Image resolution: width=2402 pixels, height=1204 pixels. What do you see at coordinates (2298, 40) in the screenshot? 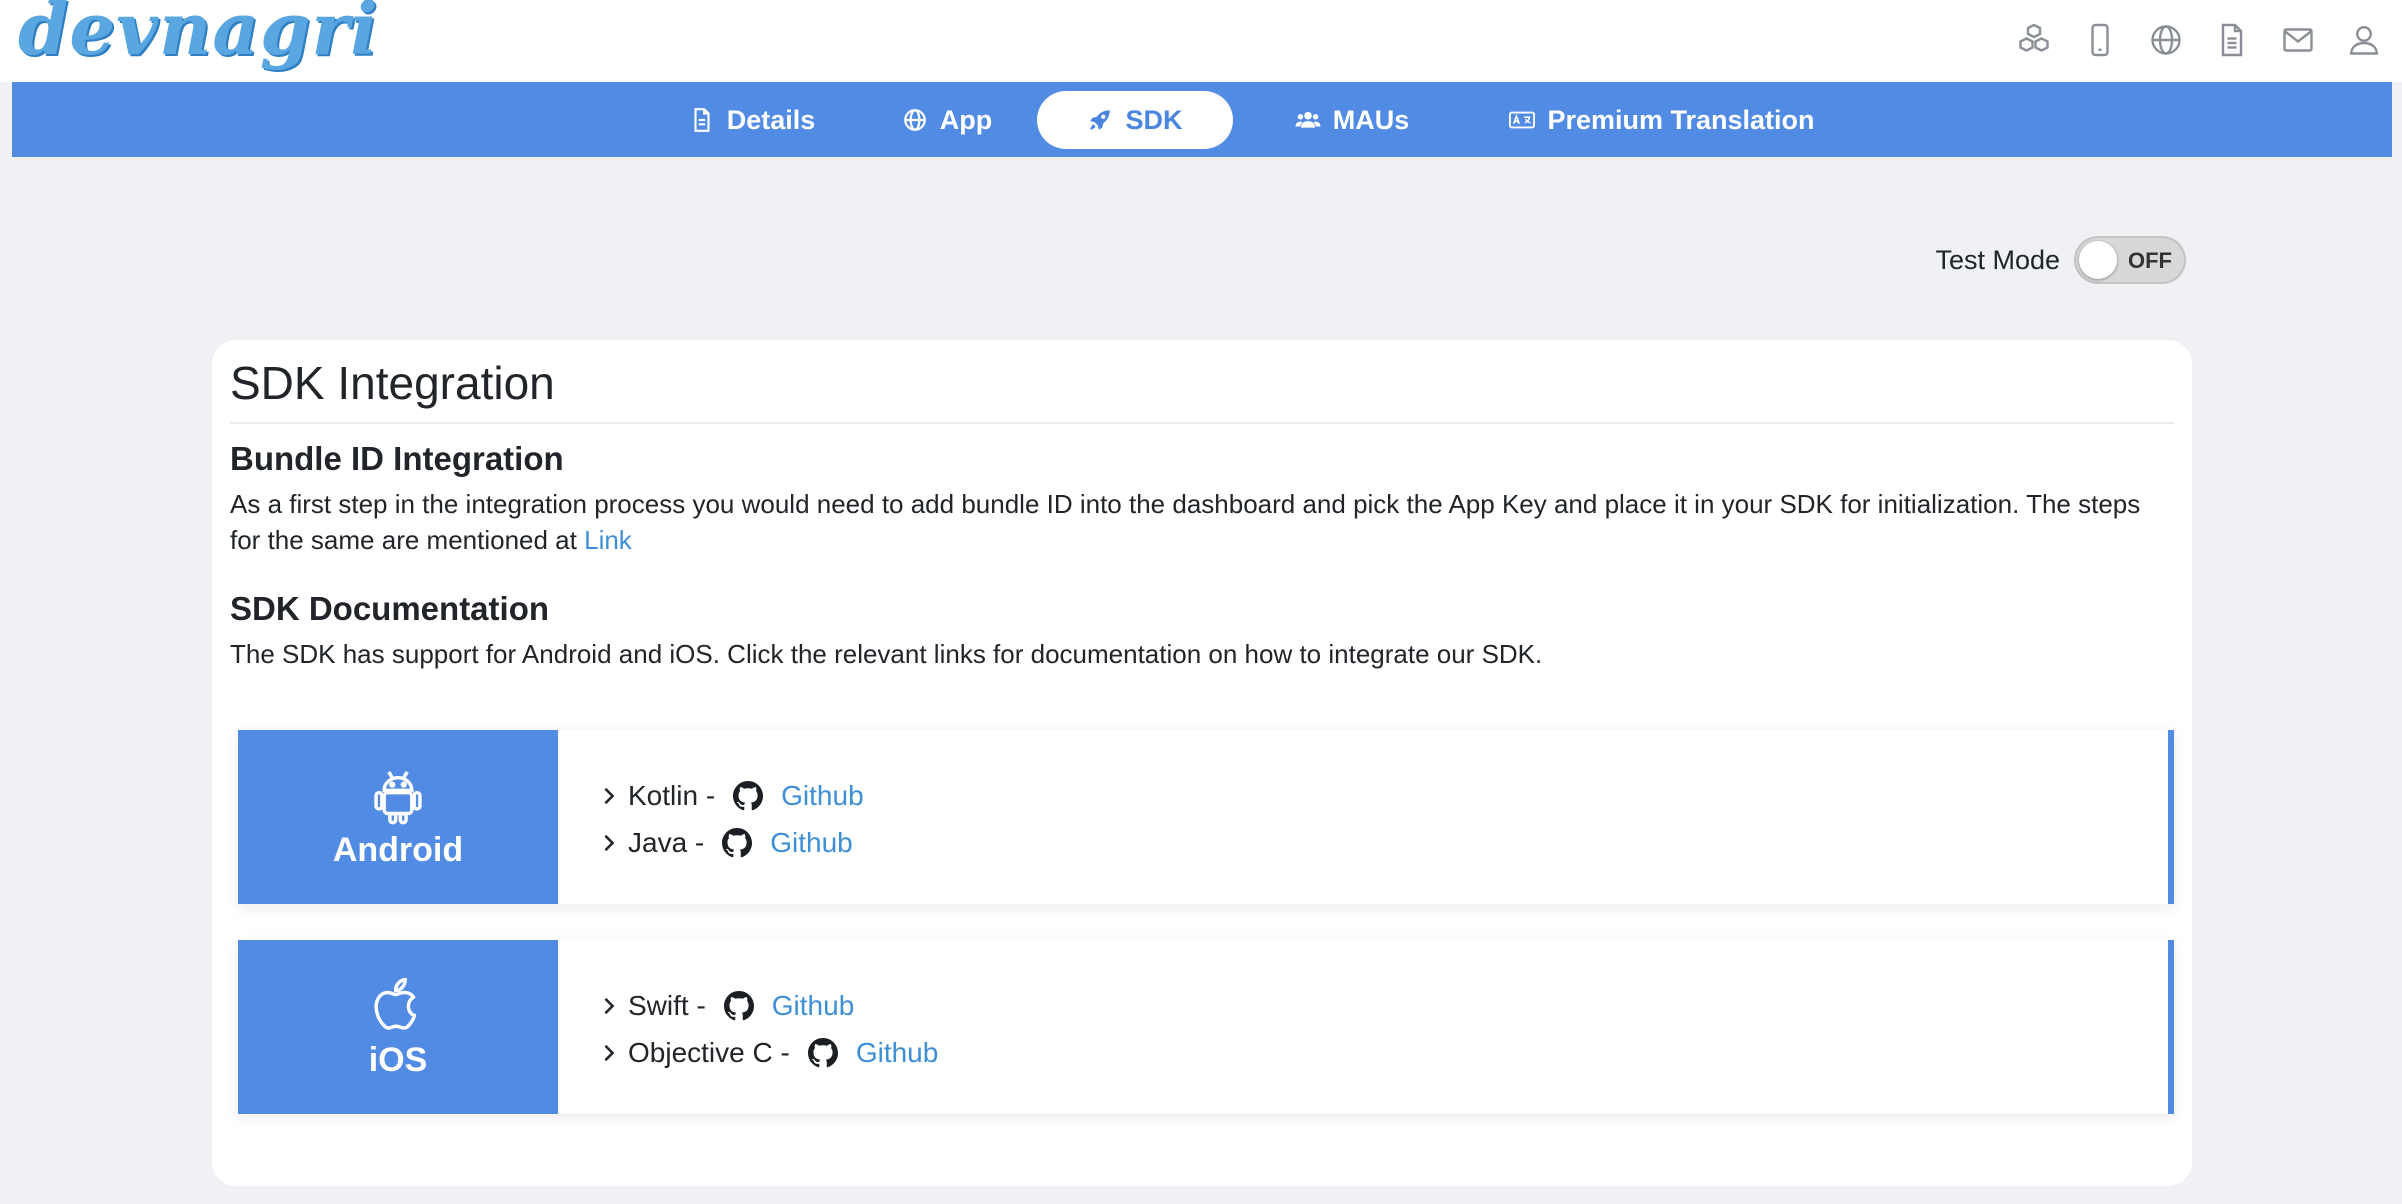
I see `mail-icon` at bounding box center [2298, 40].